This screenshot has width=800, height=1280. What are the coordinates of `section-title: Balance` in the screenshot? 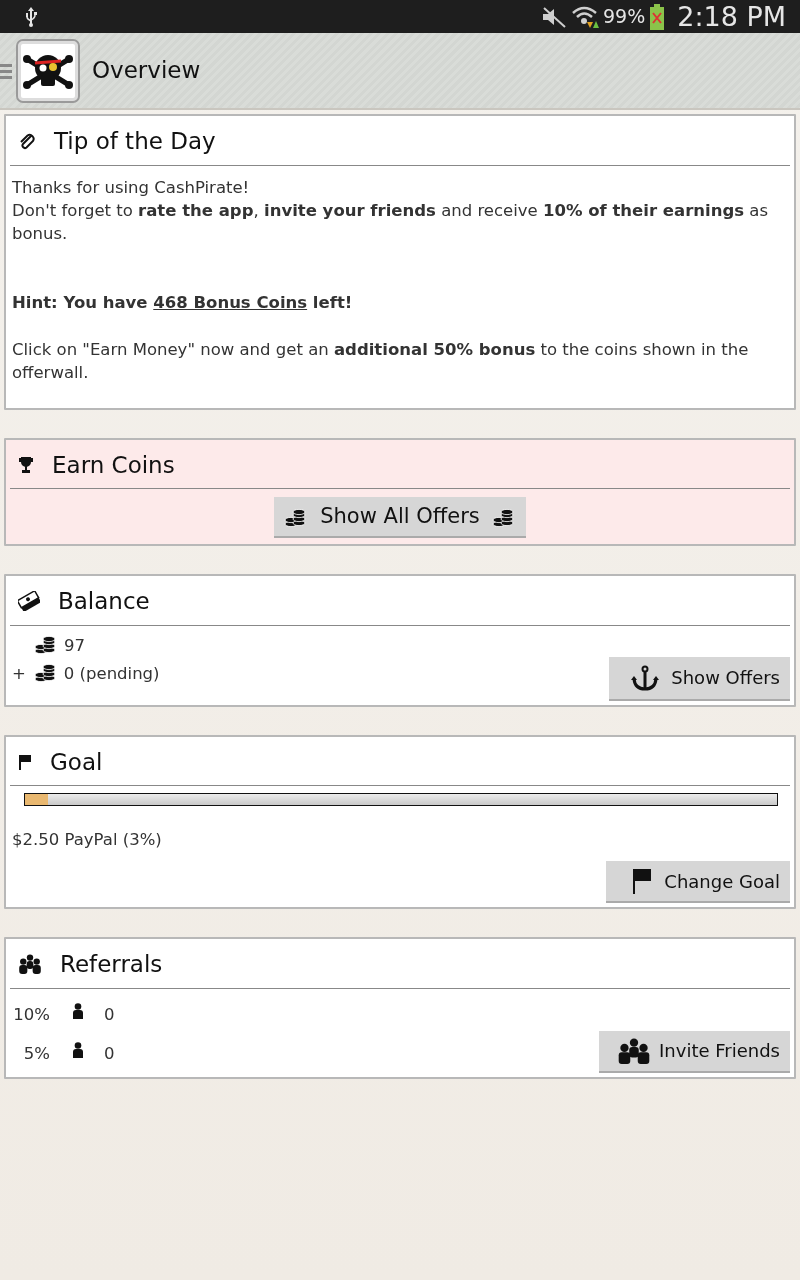 It's located at (104, 601).